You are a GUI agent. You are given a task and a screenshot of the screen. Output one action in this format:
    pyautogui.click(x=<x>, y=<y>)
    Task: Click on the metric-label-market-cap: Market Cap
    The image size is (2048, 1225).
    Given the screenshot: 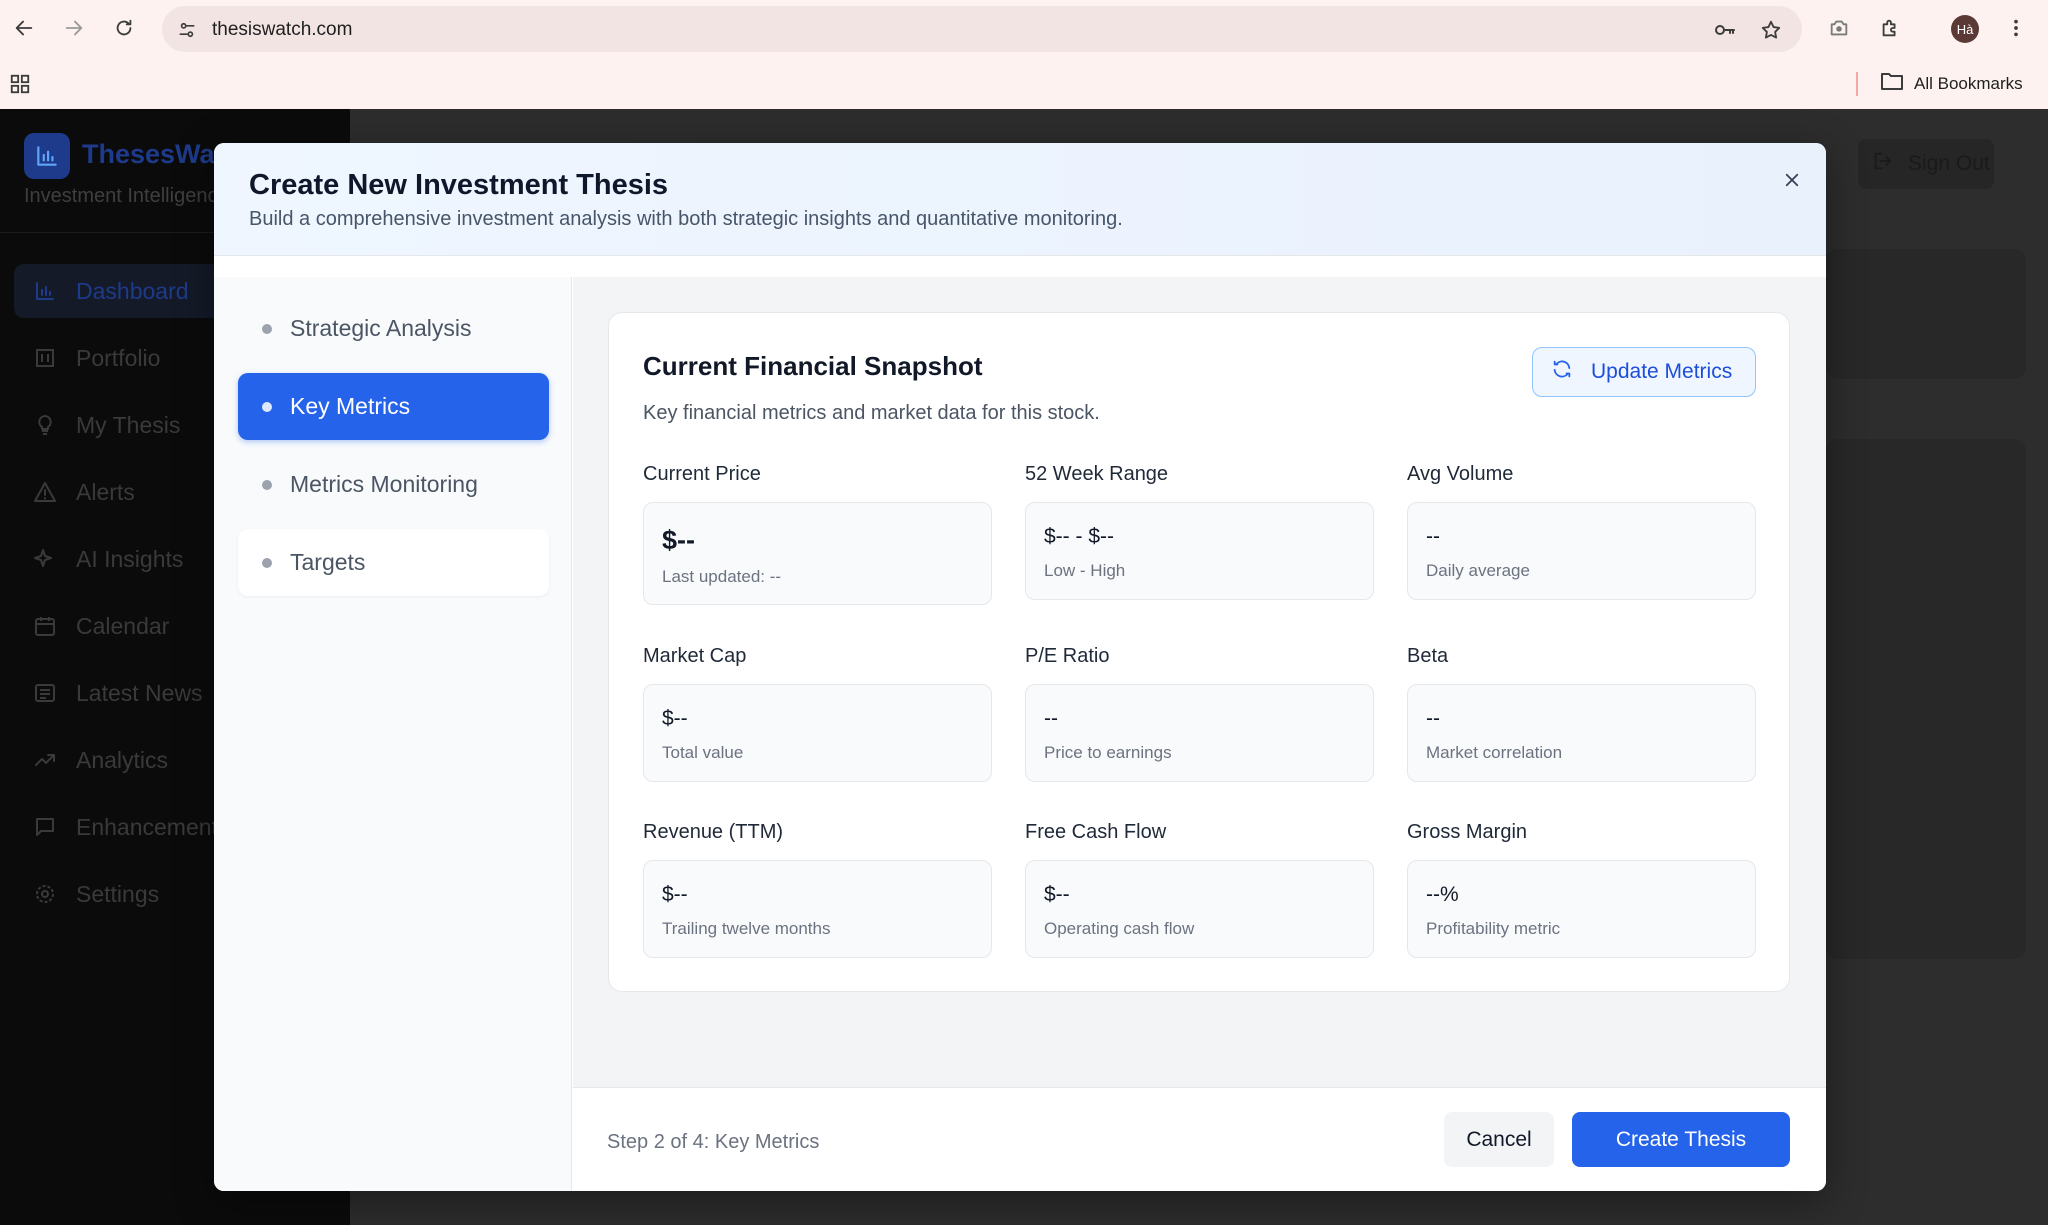 What is the action you would take?
    pyautogui.click(x=695, y=656)
    